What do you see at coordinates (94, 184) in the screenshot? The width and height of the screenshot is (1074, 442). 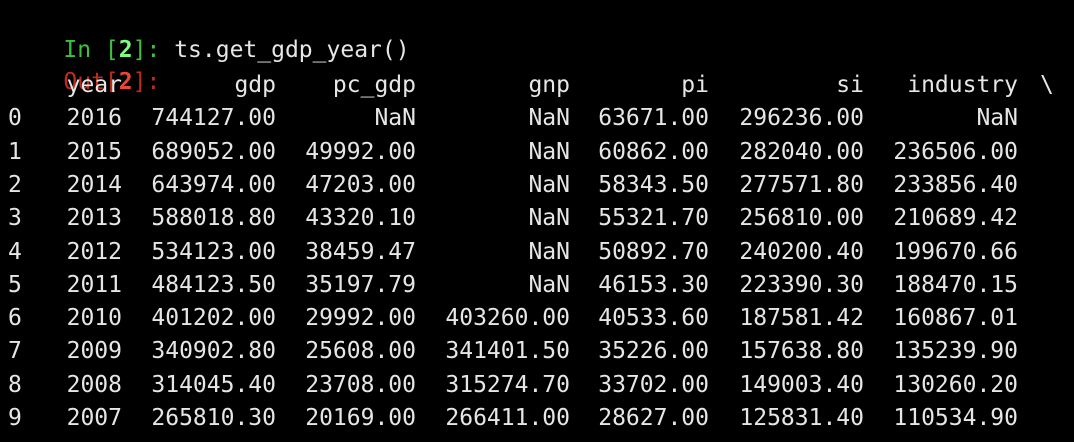 I see `table-cell-year: 2014` at bounding box center [94, 184].